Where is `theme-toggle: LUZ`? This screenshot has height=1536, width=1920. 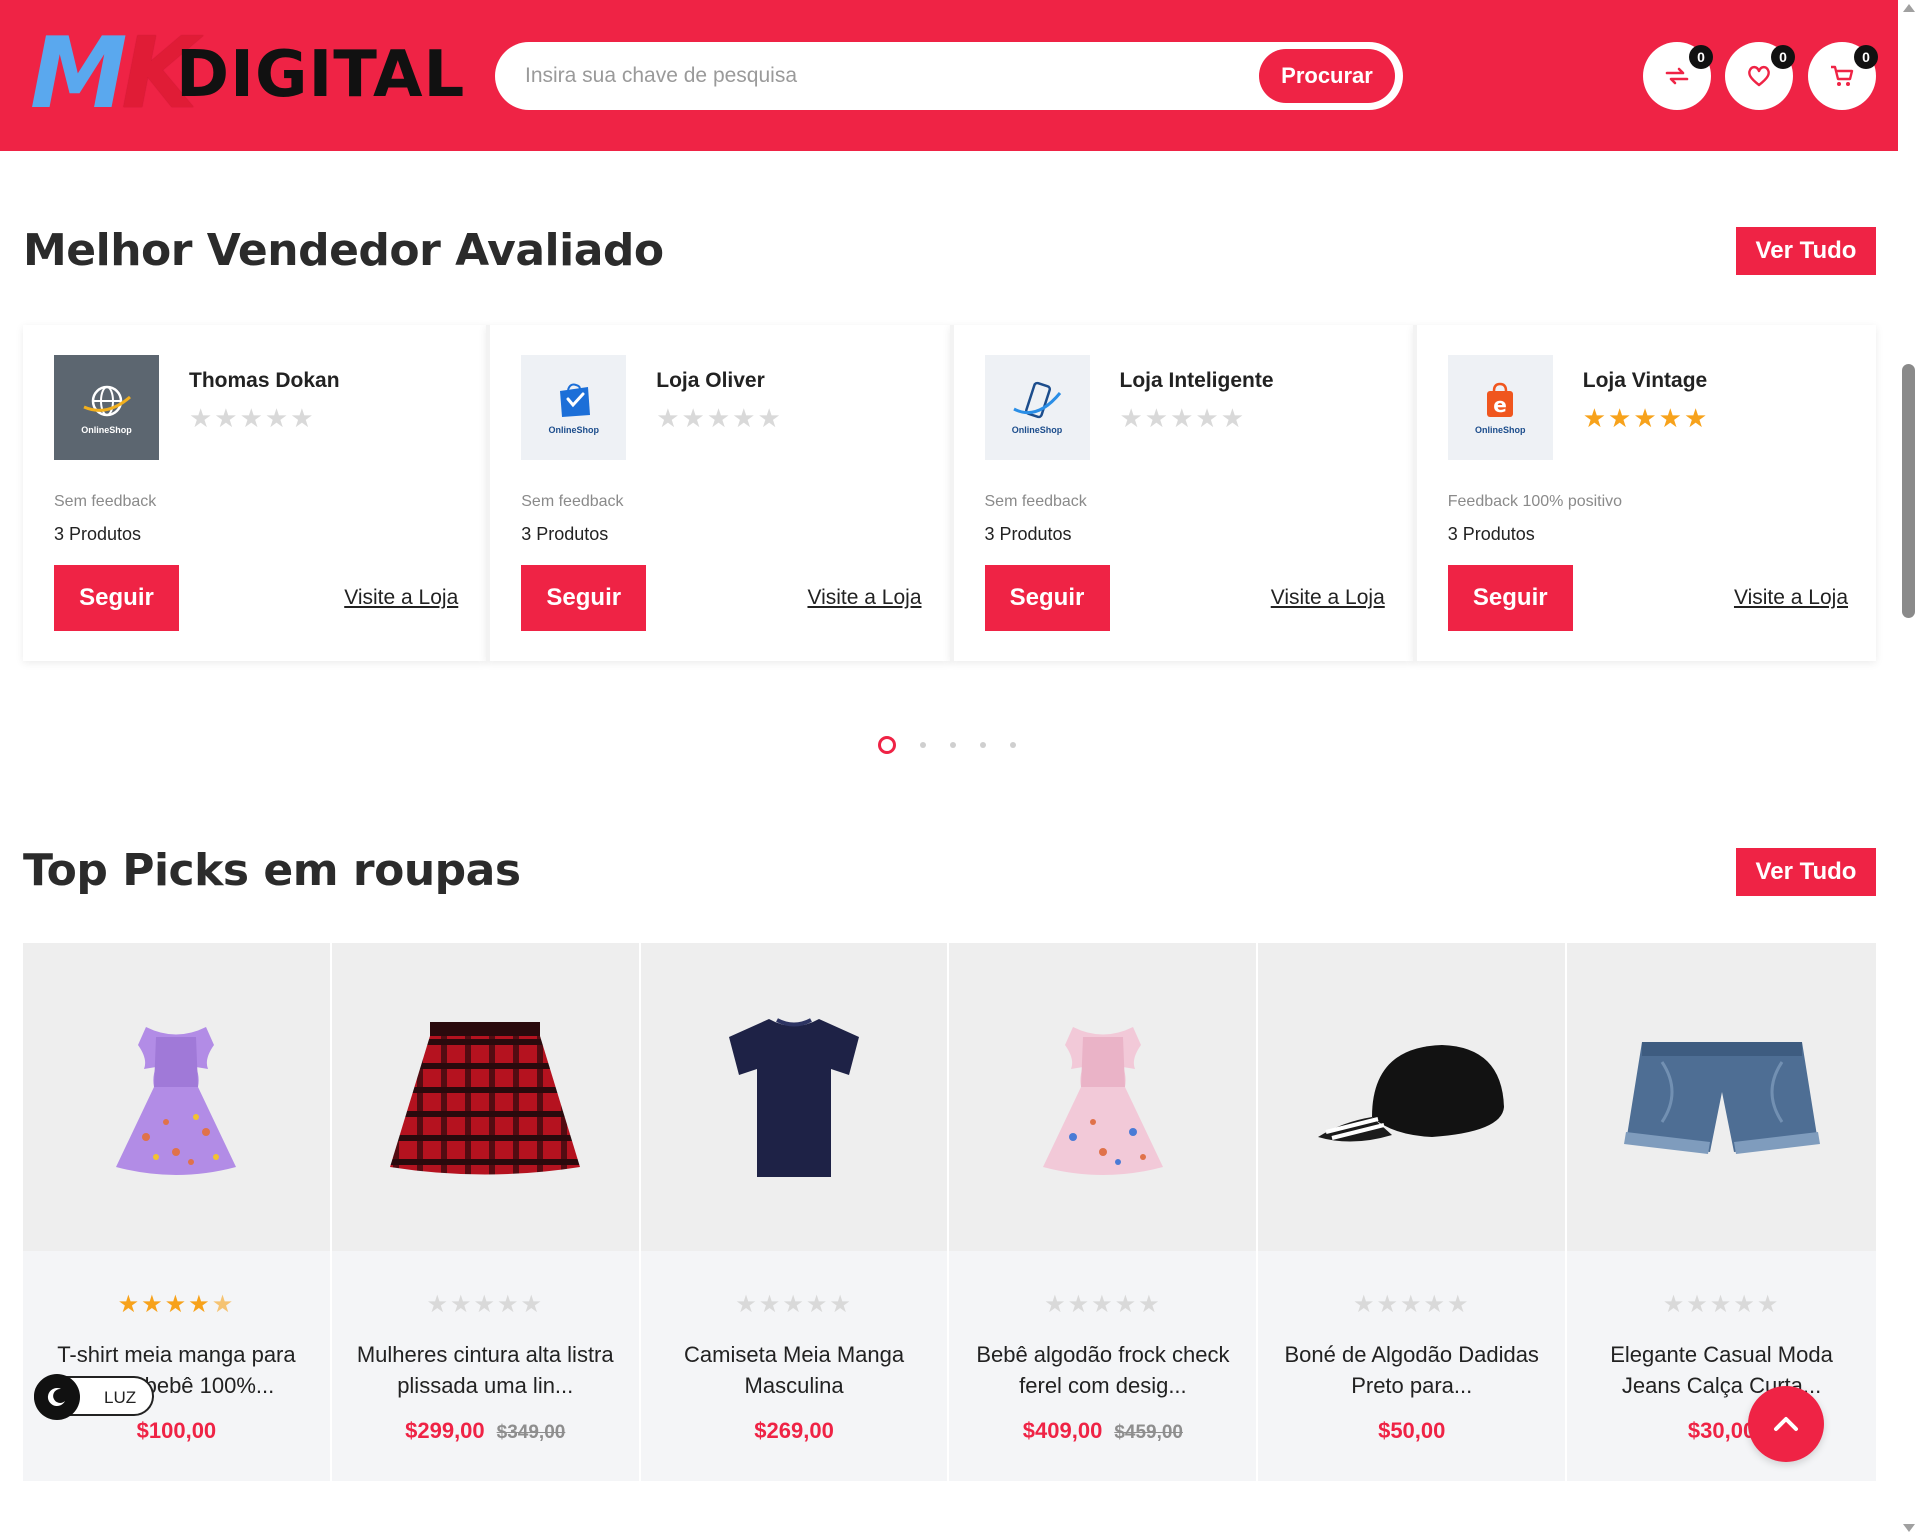 theme-toggle: LUZ is located at coordinates (94, 1397).